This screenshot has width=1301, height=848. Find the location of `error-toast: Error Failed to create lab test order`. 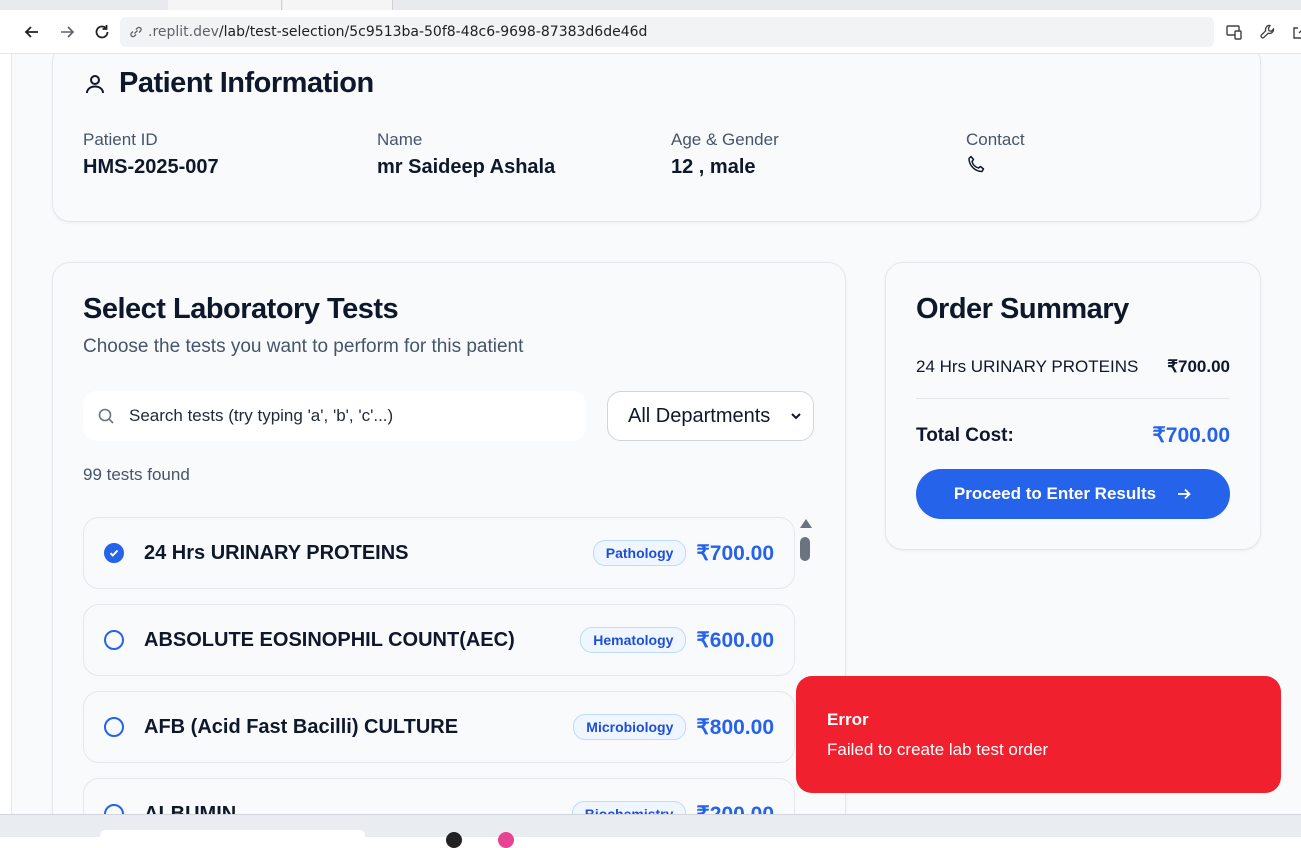

error-toast: Error Failed to create lab test order is located at coordinates (1038, 734).